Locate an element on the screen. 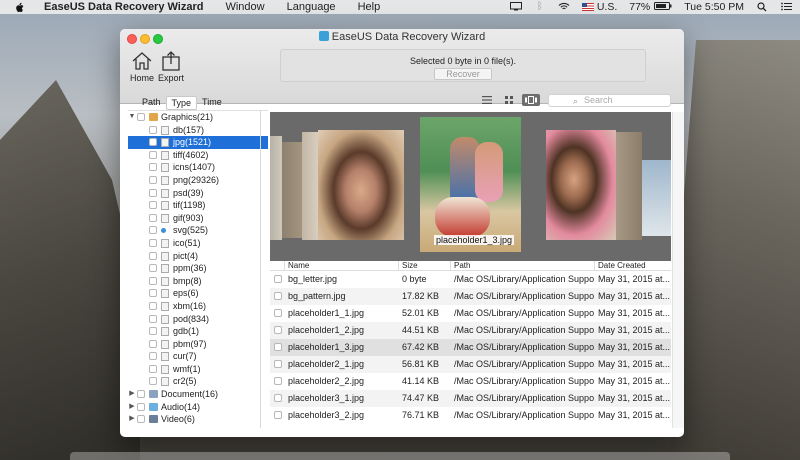  export-button: Export is located at coordinates (171, 67).